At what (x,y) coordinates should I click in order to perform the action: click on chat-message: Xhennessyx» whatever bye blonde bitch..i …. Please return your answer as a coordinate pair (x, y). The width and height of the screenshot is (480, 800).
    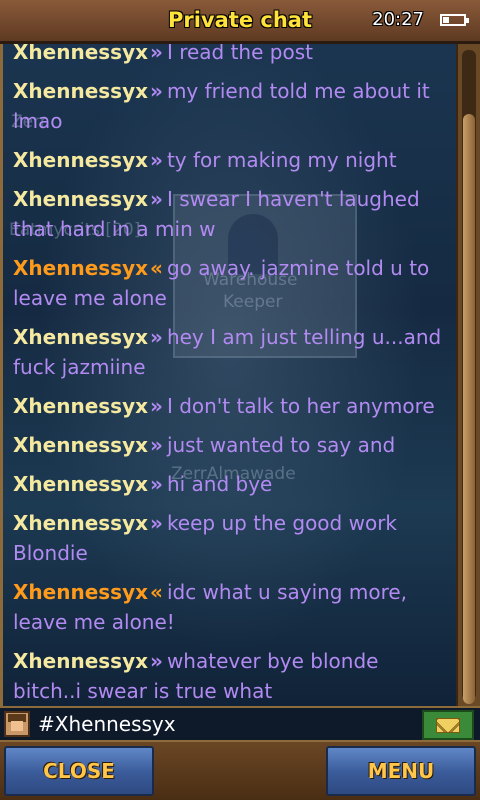
    Looking at the image, I should click on (229, 674).